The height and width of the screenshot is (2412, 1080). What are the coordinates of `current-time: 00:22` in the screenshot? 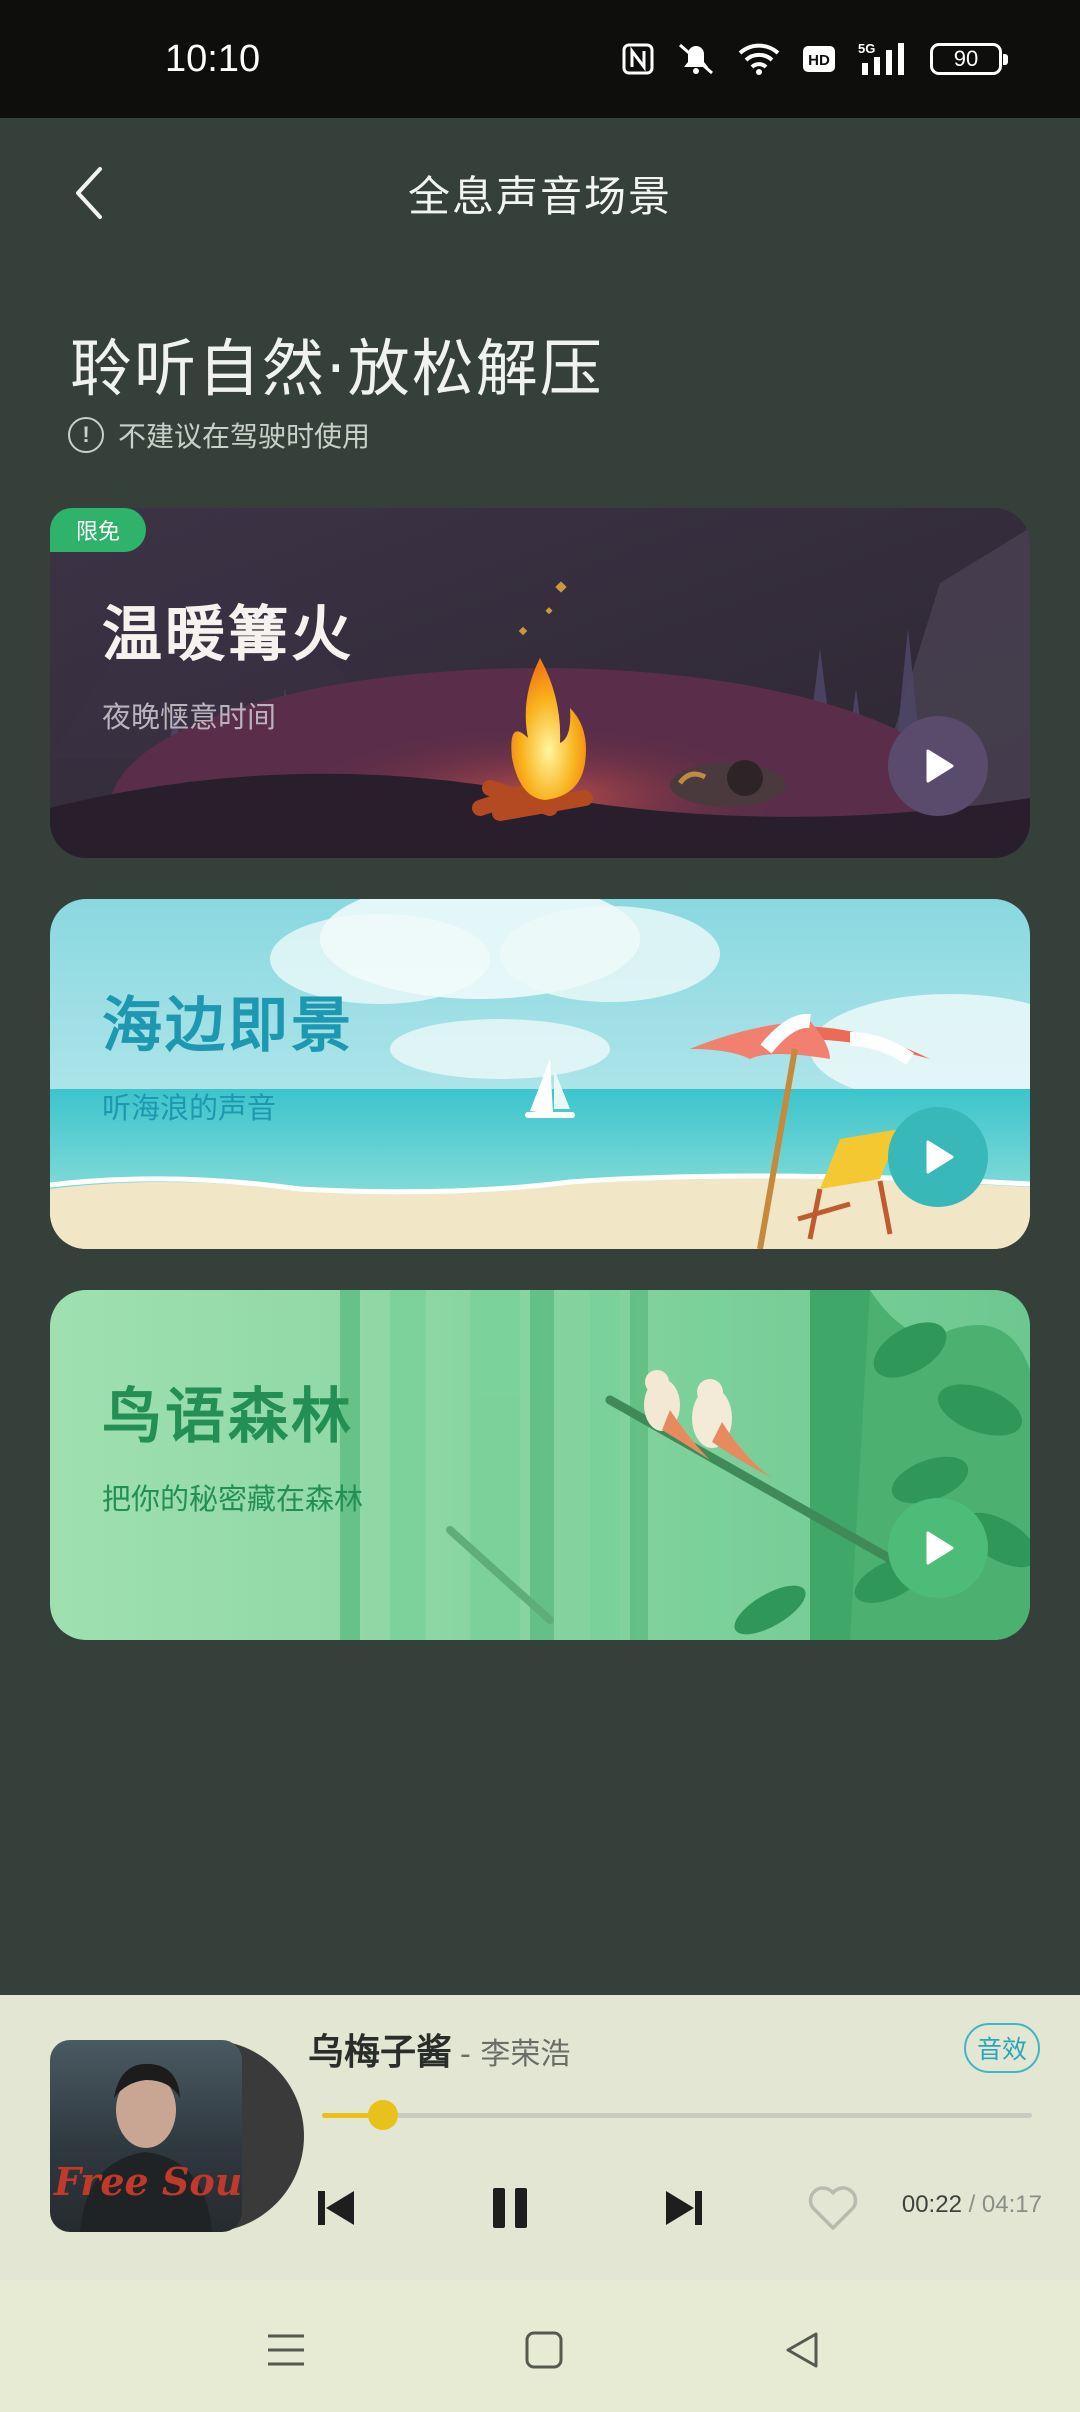 It's located at (931, 2204).